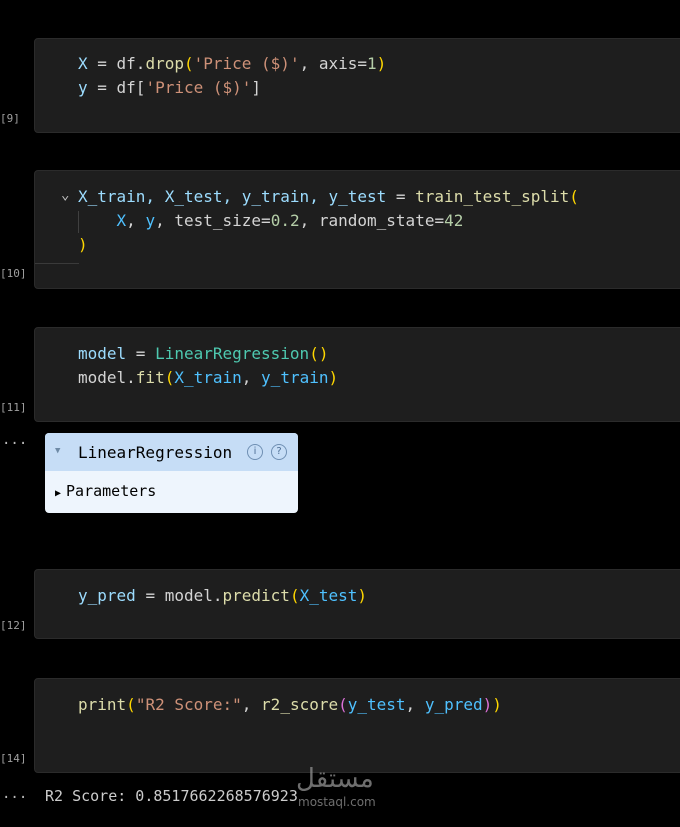  Describe the element at coordinates (376, 704) in the screenshot. I see `code-token: y_test` at that location.